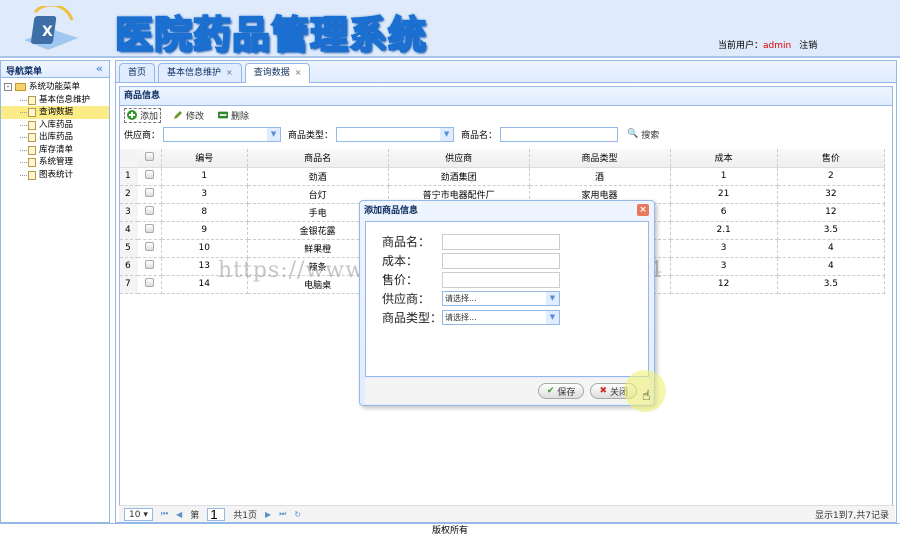 The height and width of the screenshot is (543, 900). Describe the element at coordinates (777, 46) in the screenshot. I see `user-name: admin` at that location.